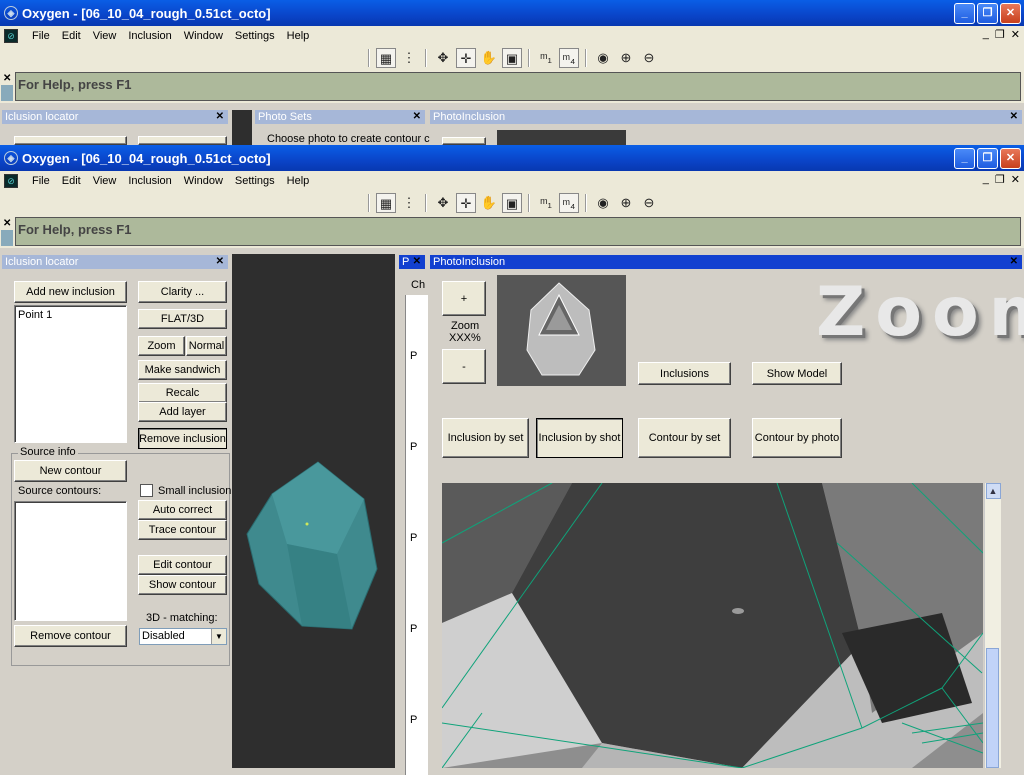  What do you see at coordinates (993, 491) in the screenshot?
I see `scroll-up-icon: ▲` at bounding box center [993, 491].